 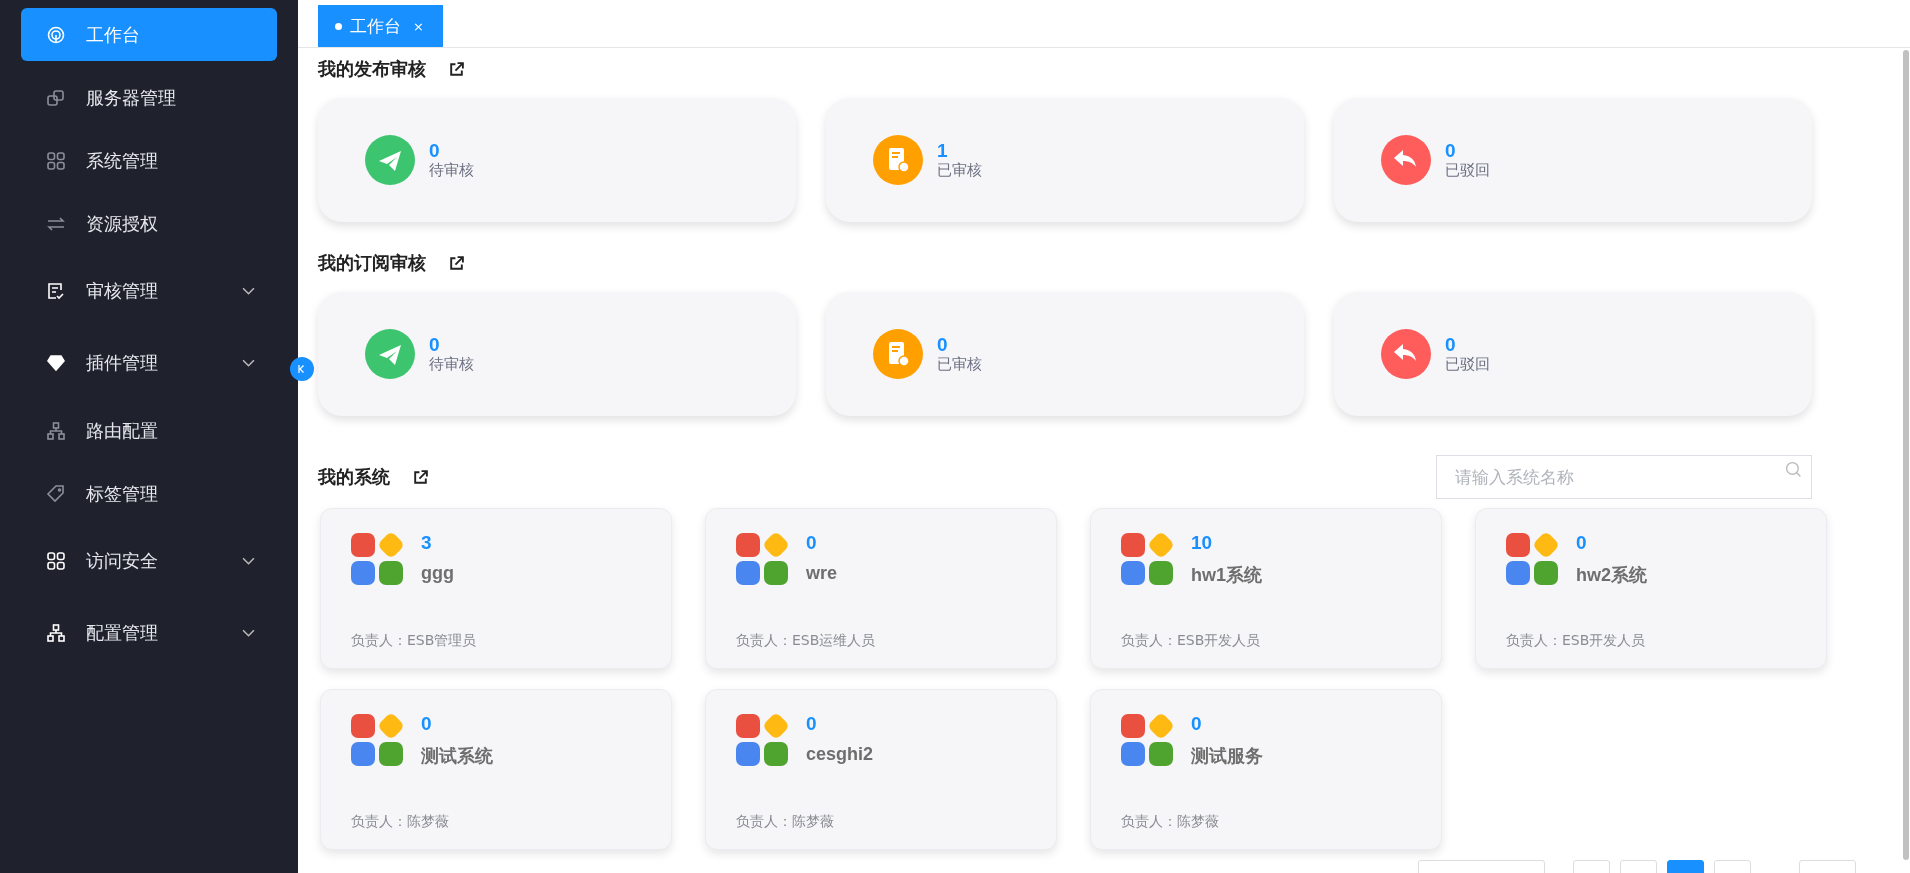 What do you see at coordinates (56, 363) in the screenshot?
I see `diamond-icon` at bounding box center [56, 363].